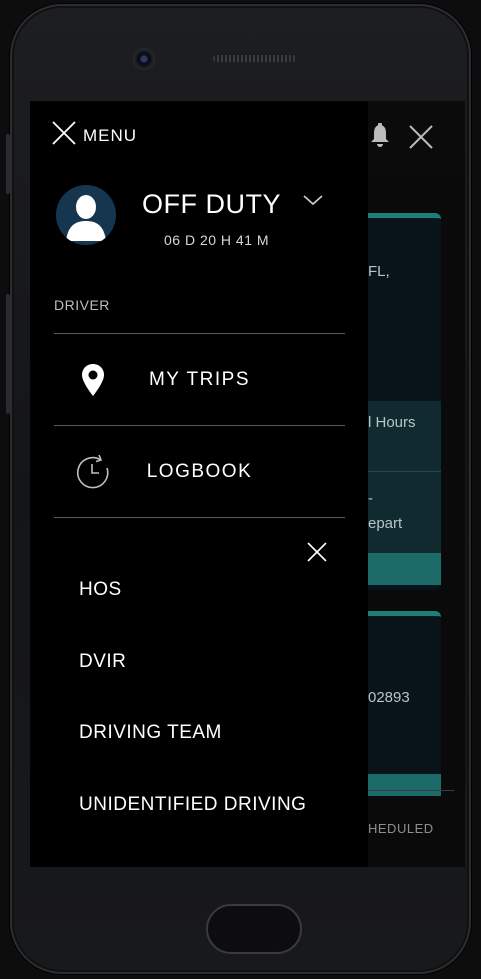 This screenshot has width=481, height=979. What do you see at coordinates (380, 136) in the screenshot?
I see `bell-icon` at bounding box center [380, 136].